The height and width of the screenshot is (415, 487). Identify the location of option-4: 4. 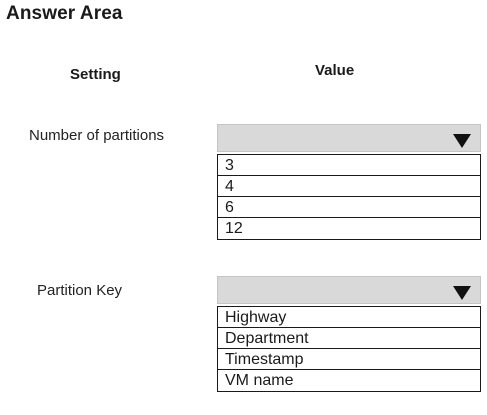
(349, 186).